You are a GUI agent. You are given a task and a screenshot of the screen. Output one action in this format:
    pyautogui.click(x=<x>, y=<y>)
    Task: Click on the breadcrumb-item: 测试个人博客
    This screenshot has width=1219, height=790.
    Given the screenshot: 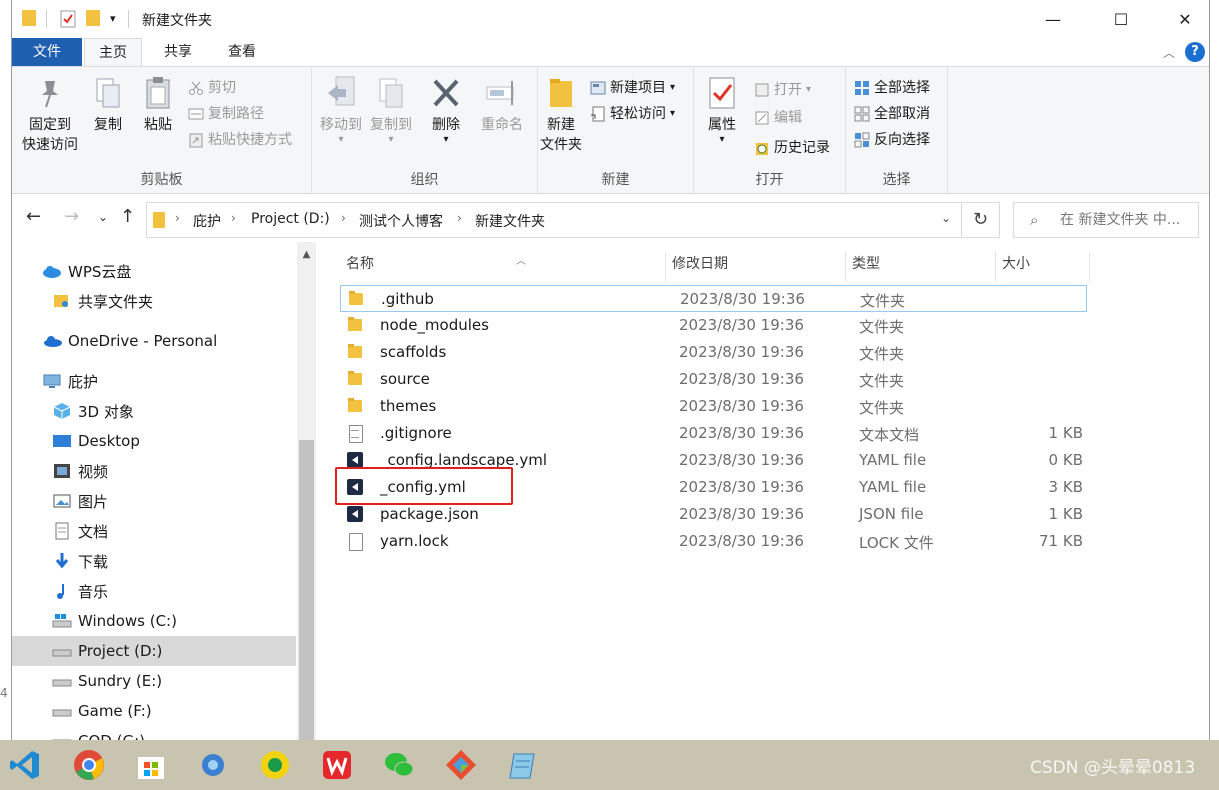 What is the action you would take?
    pyautogui.click(x=401, y=221)
    